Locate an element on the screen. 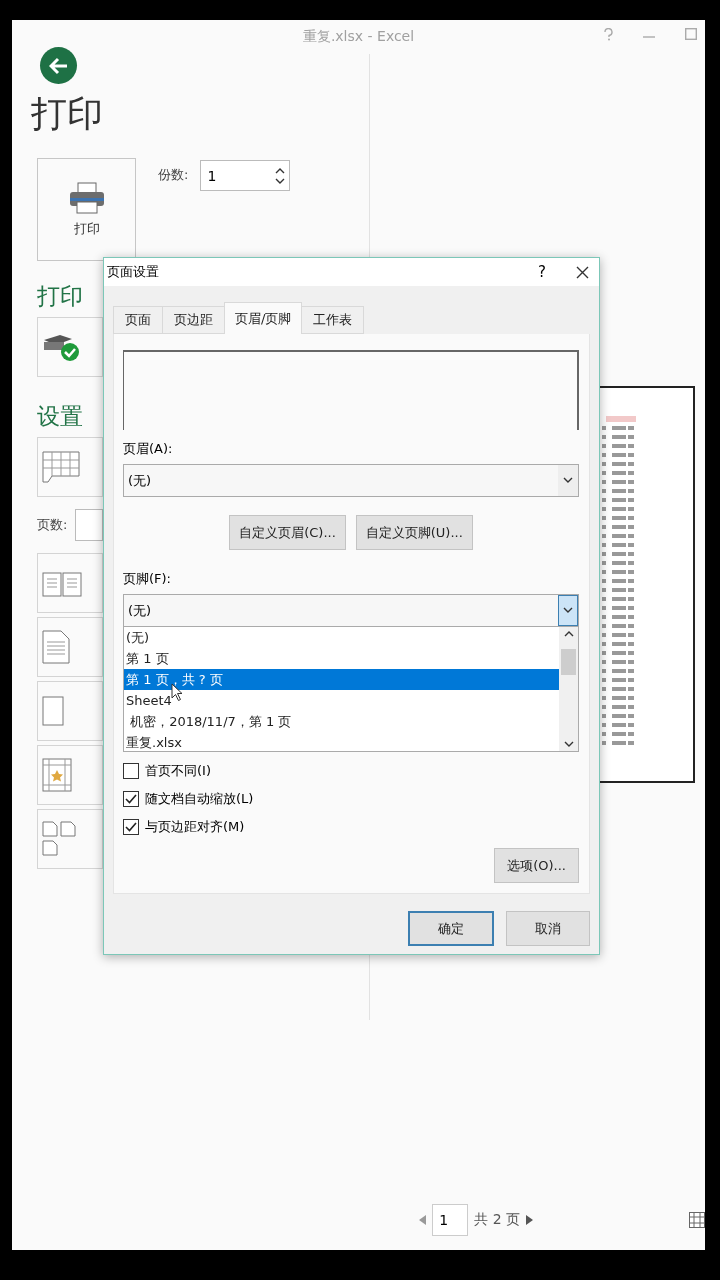 The height and width of the screenshot is (1280, 720). footer-select: (无) is located at coordinates (351, 610).